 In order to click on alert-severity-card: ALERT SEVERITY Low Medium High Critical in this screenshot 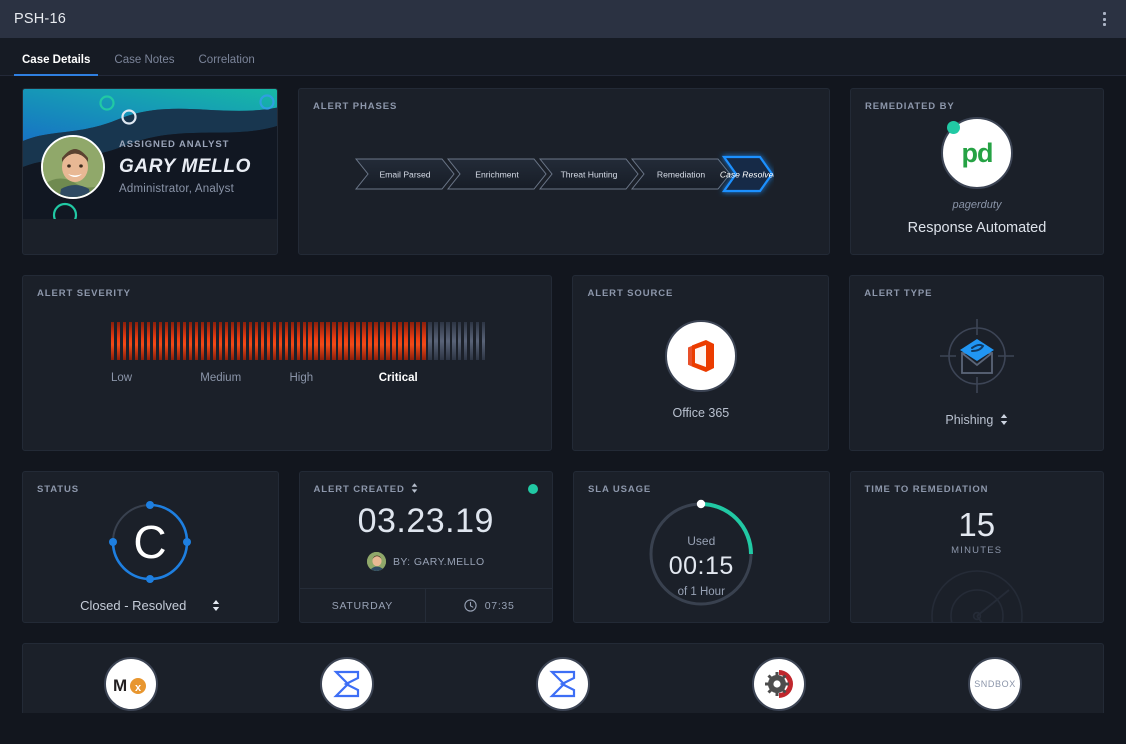, I will do `click(287, 363)`.